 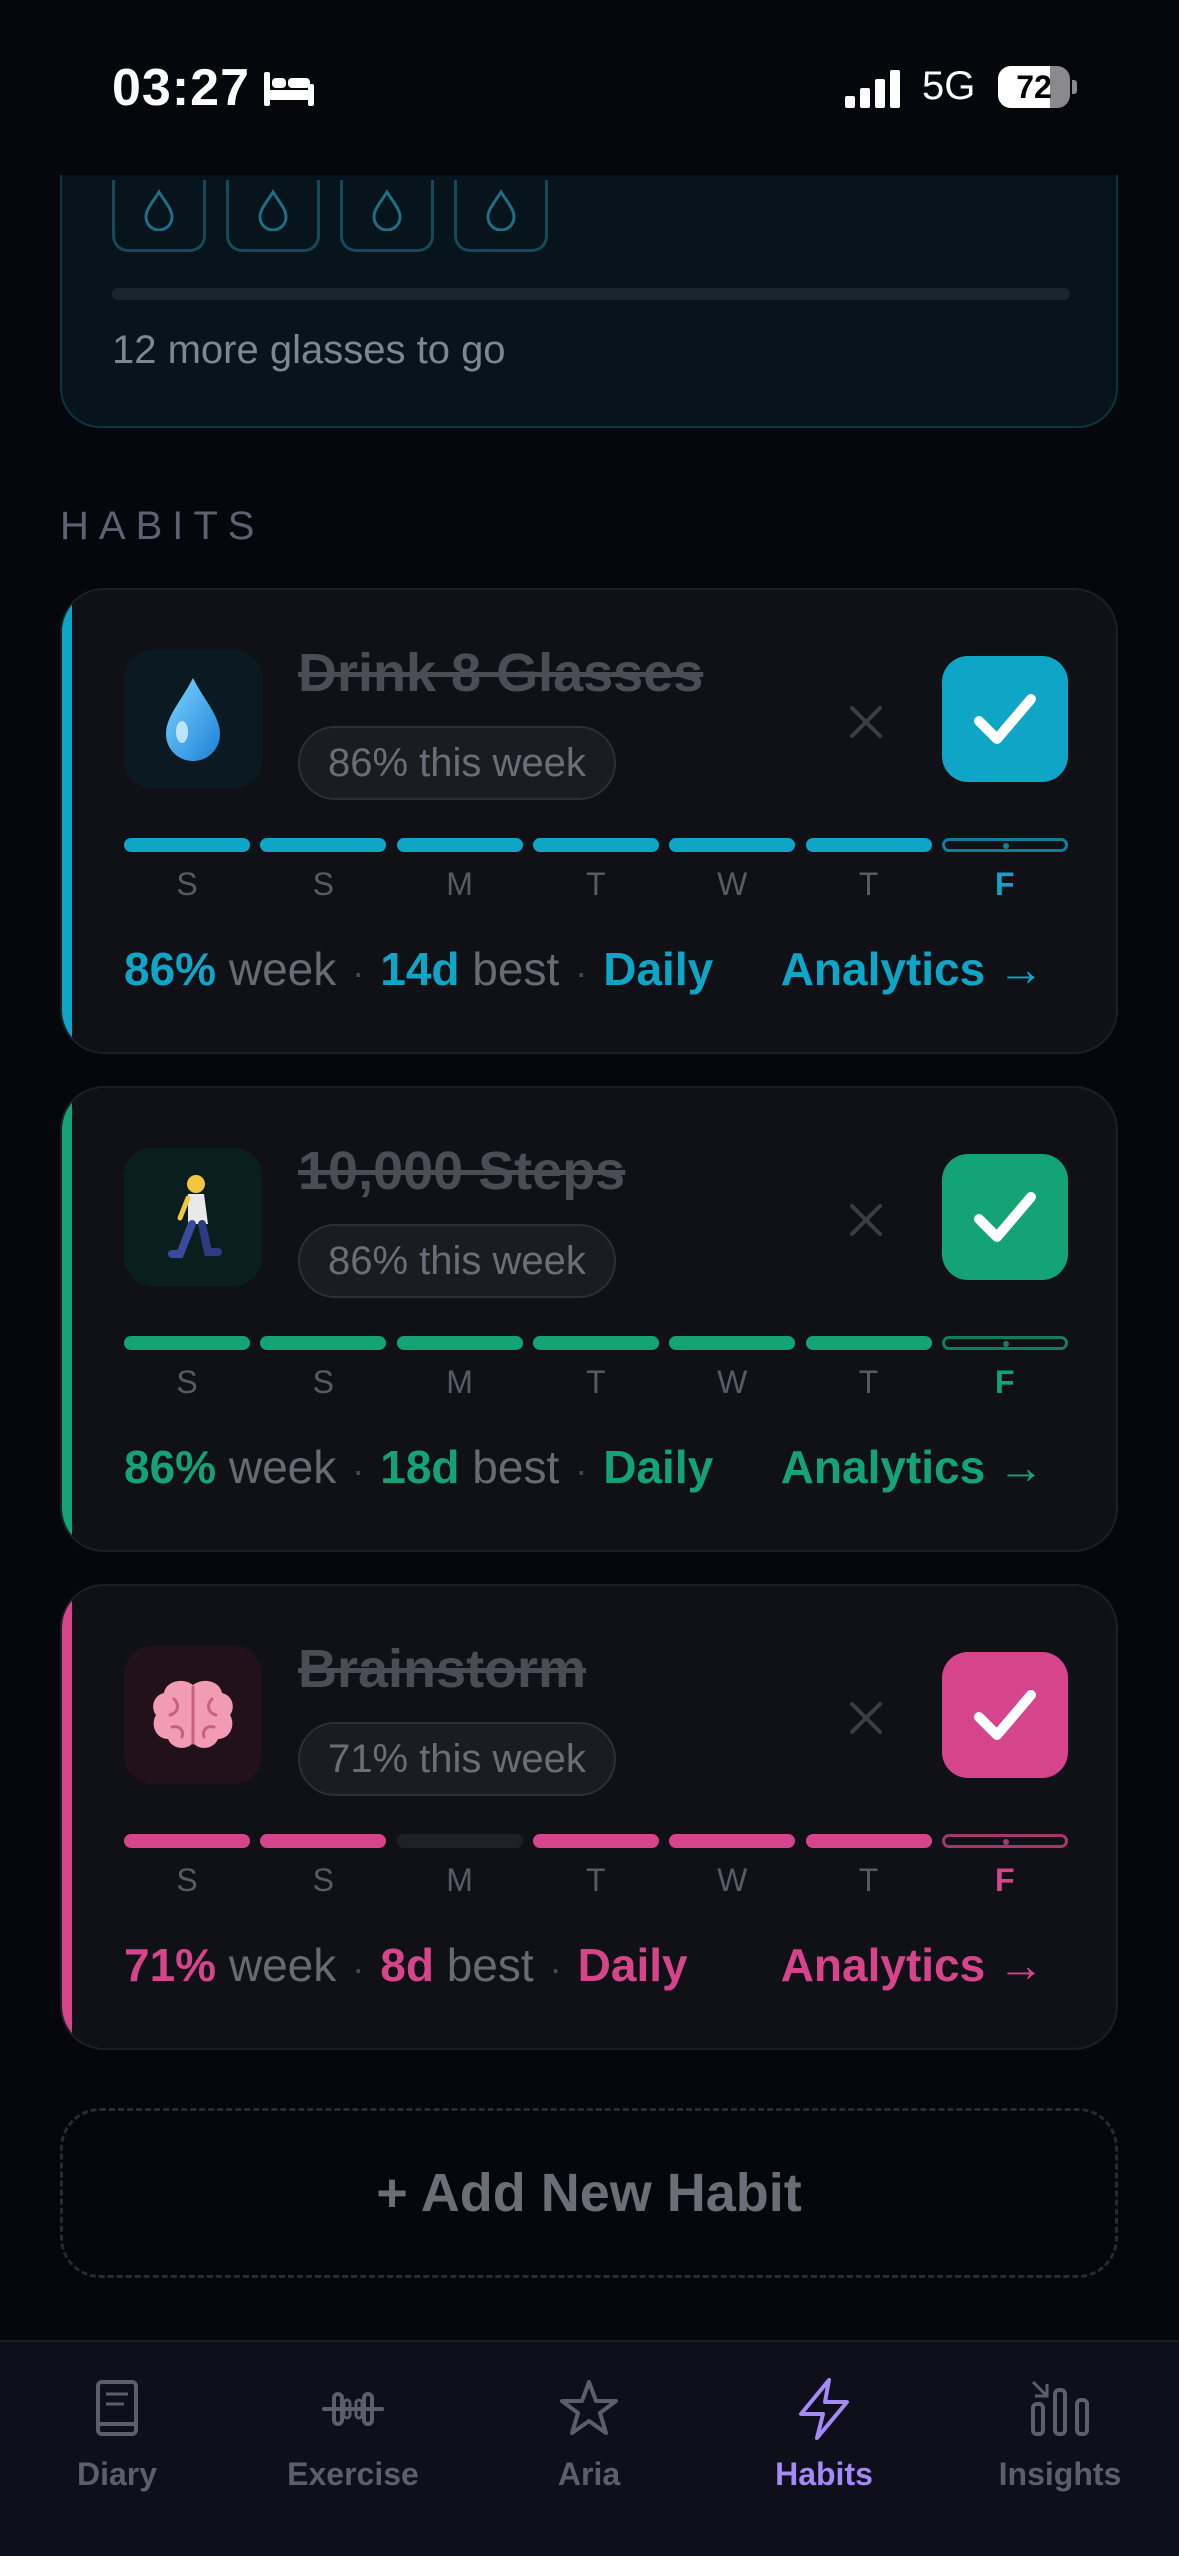 I want to click on tab-habits: Habits, so click(x=824, y=2434).